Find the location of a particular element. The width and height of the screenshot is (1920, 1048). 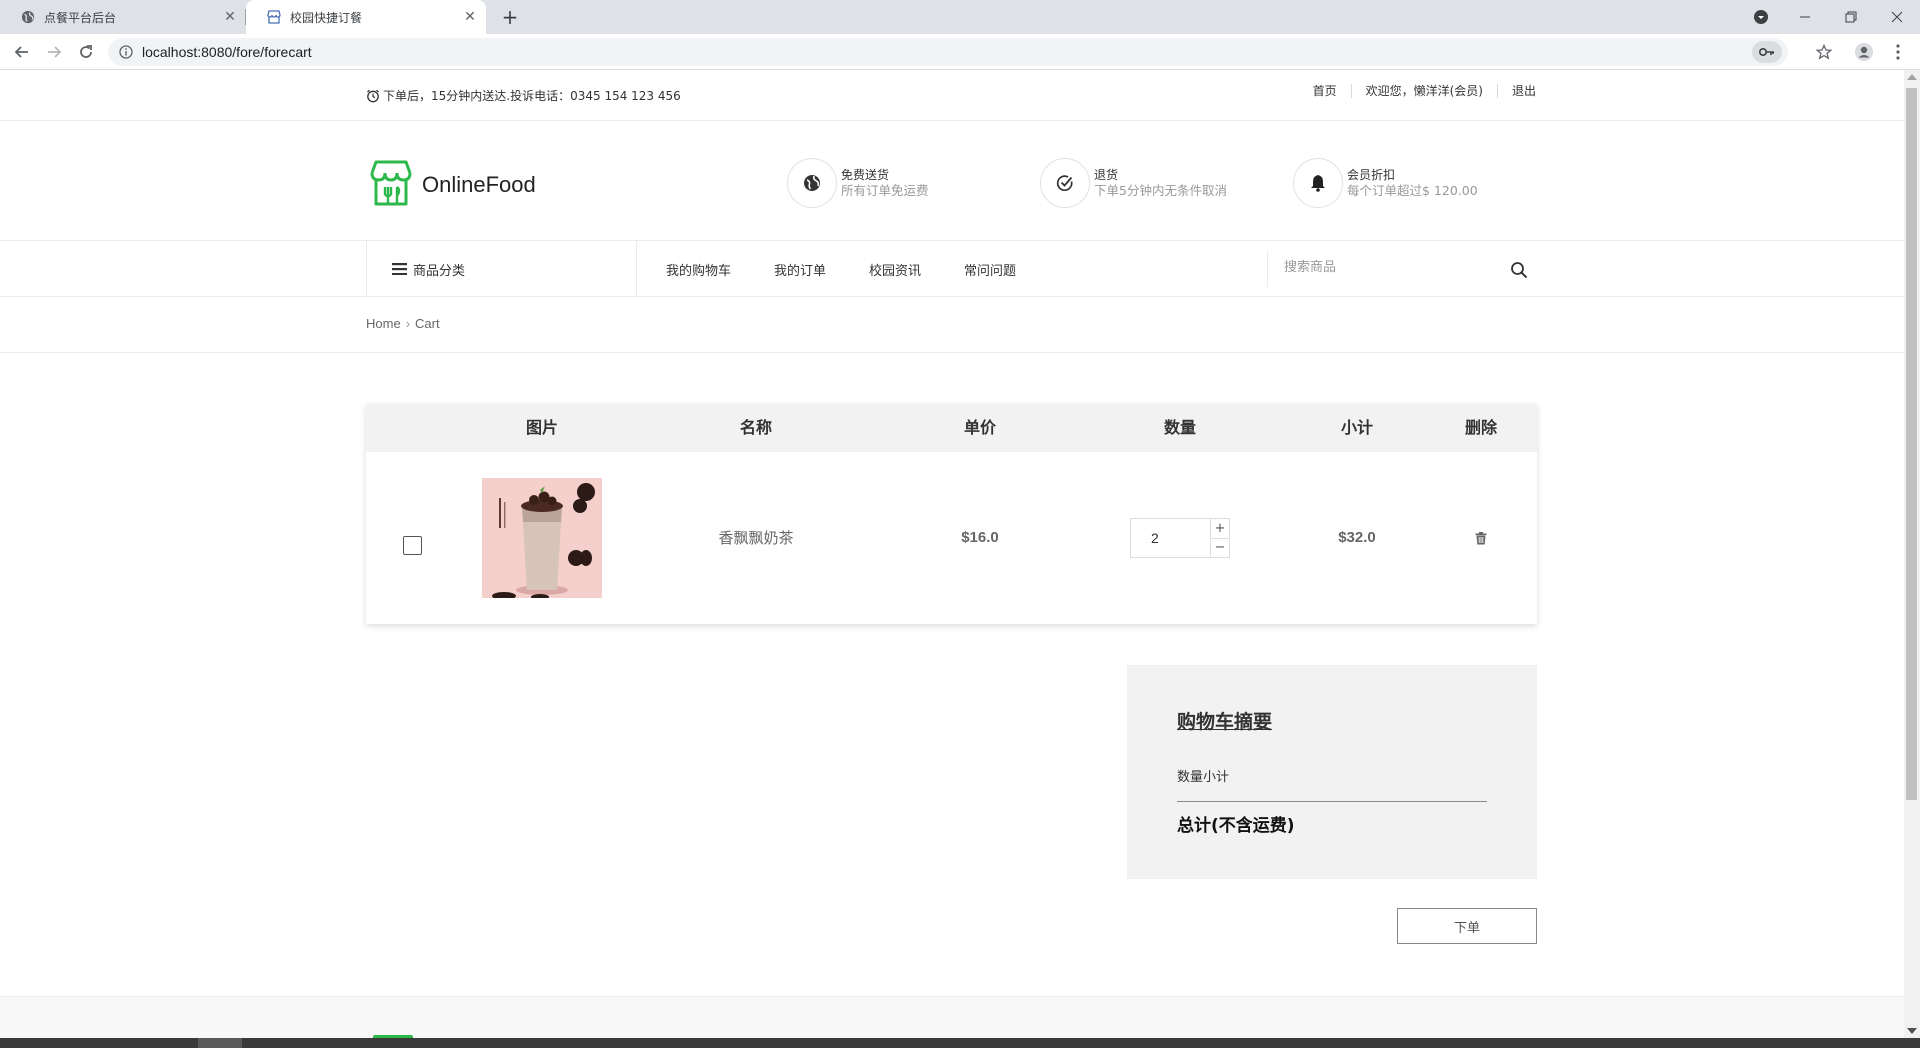

site-logo: OnlineFood is located at coordinates (451, 185).